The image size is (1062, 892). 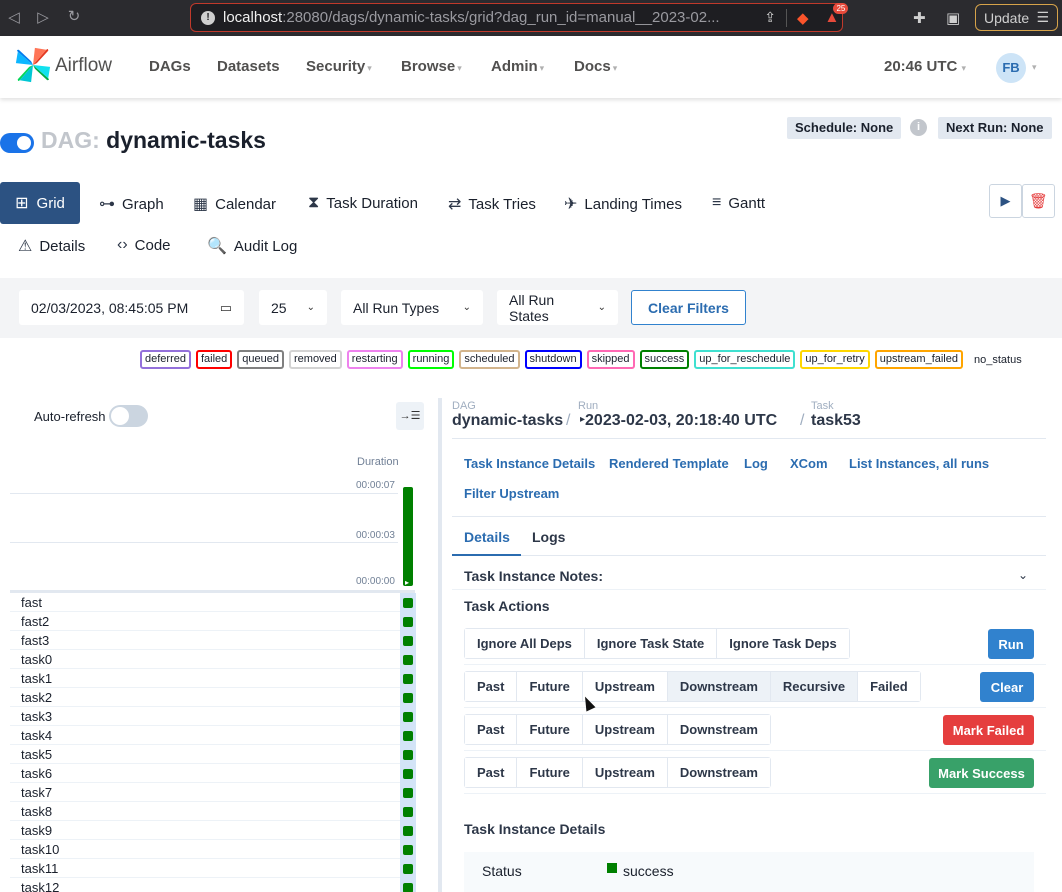 What do you see at coordinates (492, 204) in the screenshot?
I see `tab-task-tries: ⇄ Task Tries` at bounding box center [492, 204].